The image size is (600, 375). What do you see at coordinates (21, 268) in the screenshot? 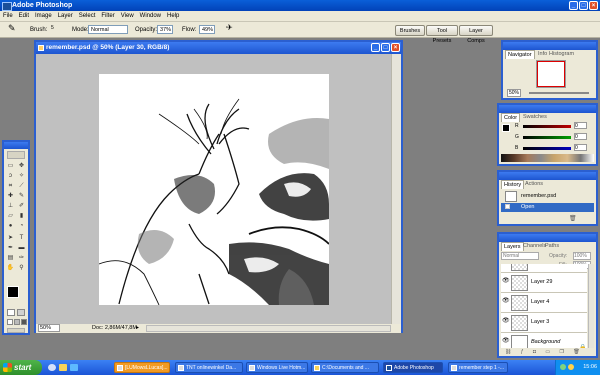
I see `zoom-tool-icon: ⚲` at bounding box center [21, 268].